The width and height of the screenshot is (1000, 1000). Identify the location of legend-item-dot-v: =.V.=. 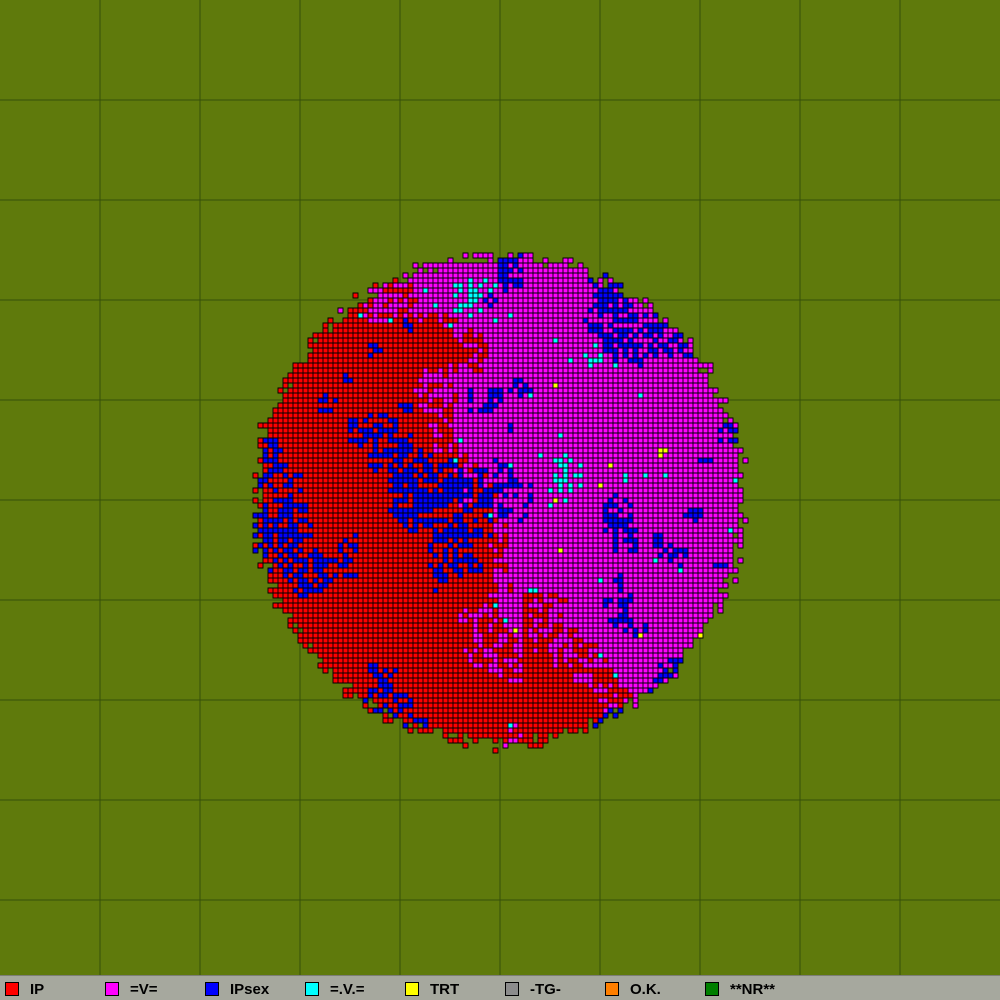
(332, 989).